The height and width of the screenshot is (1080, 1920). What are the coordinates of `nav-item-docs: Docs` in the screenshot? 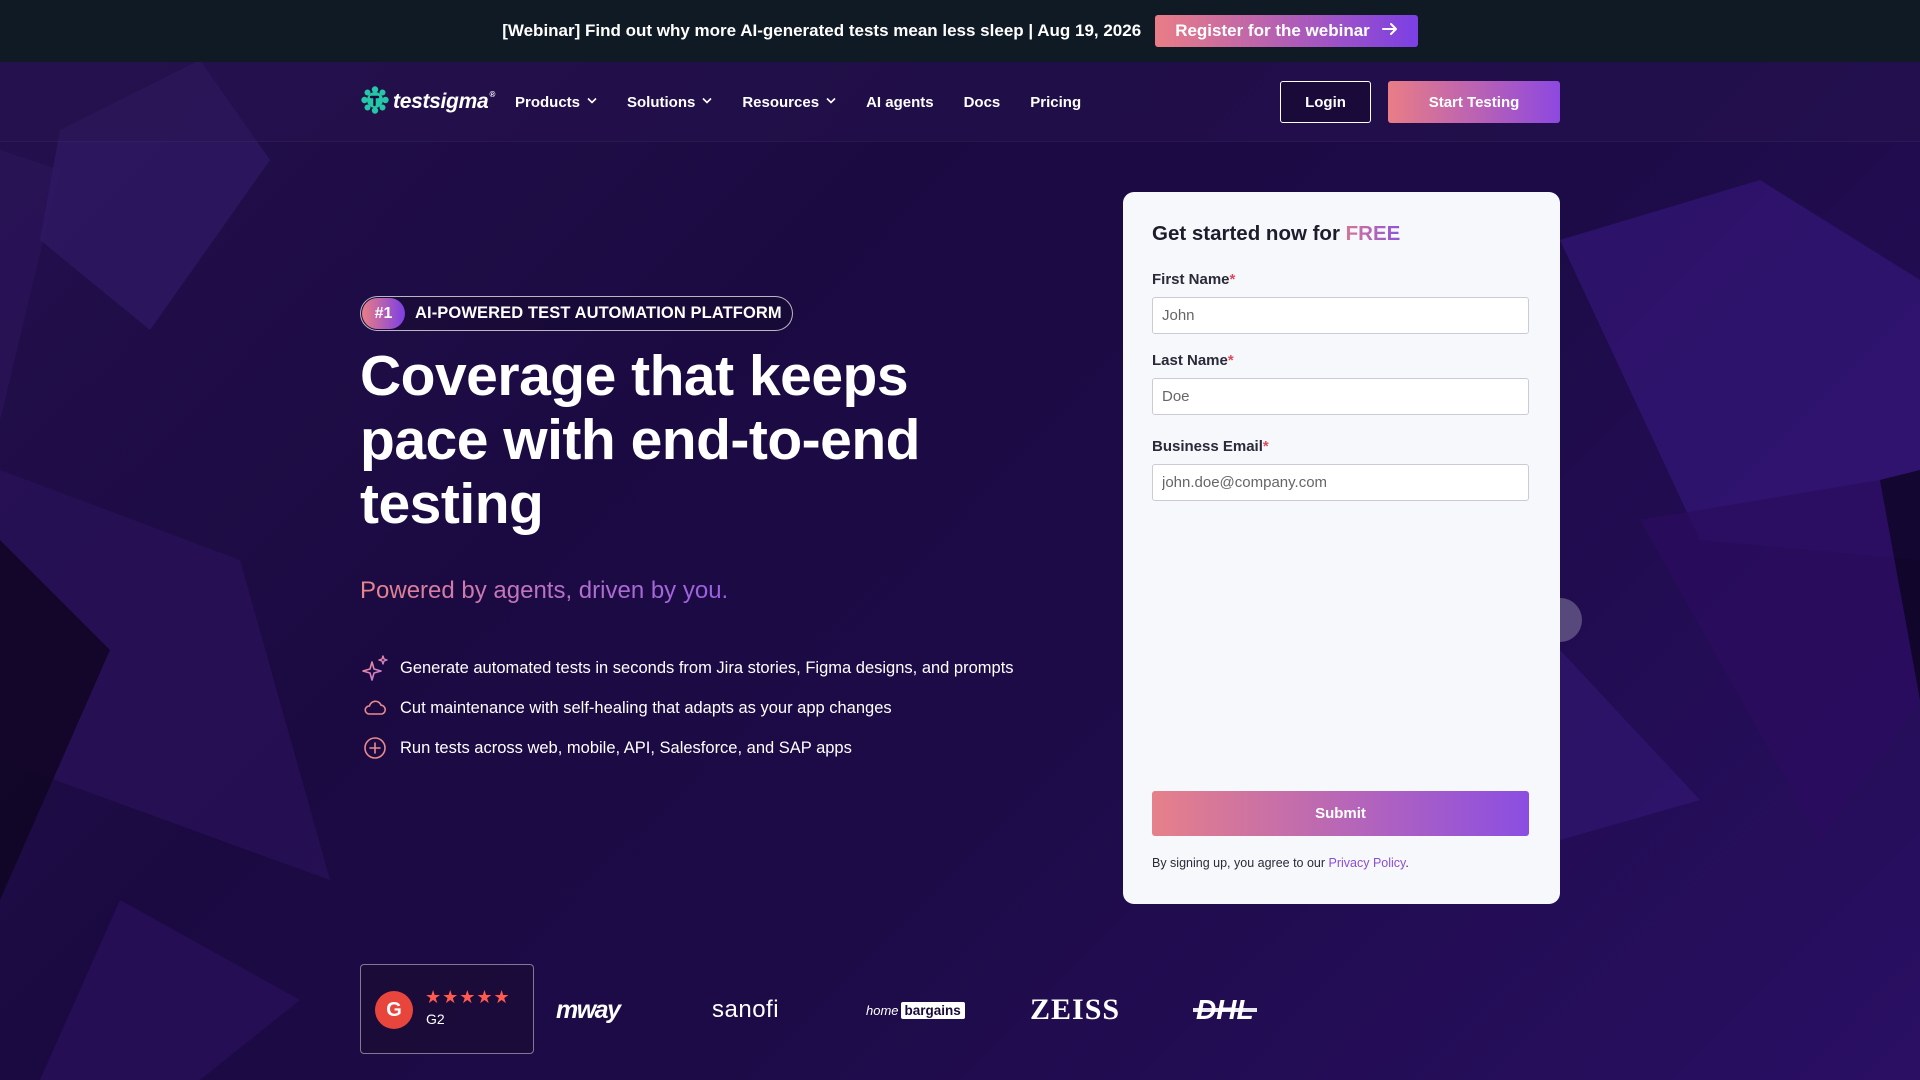 It's located at (982, 102).